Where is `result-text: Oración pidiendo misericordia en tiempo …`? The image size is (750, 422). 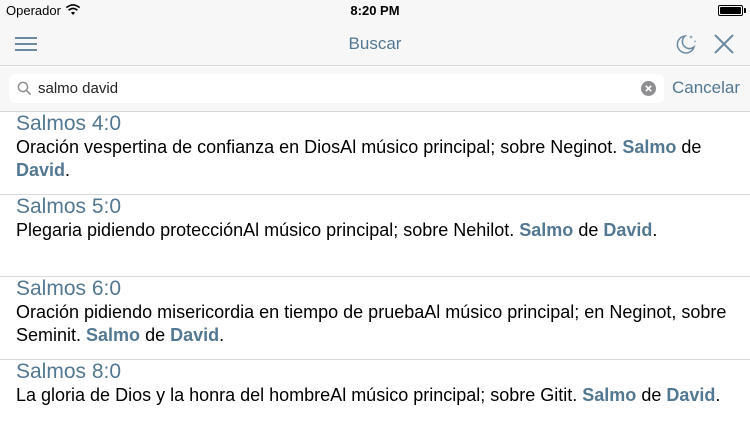
result-text: Oración pidiendo misericordia en tiempo … is located at coordinates (375, 324).